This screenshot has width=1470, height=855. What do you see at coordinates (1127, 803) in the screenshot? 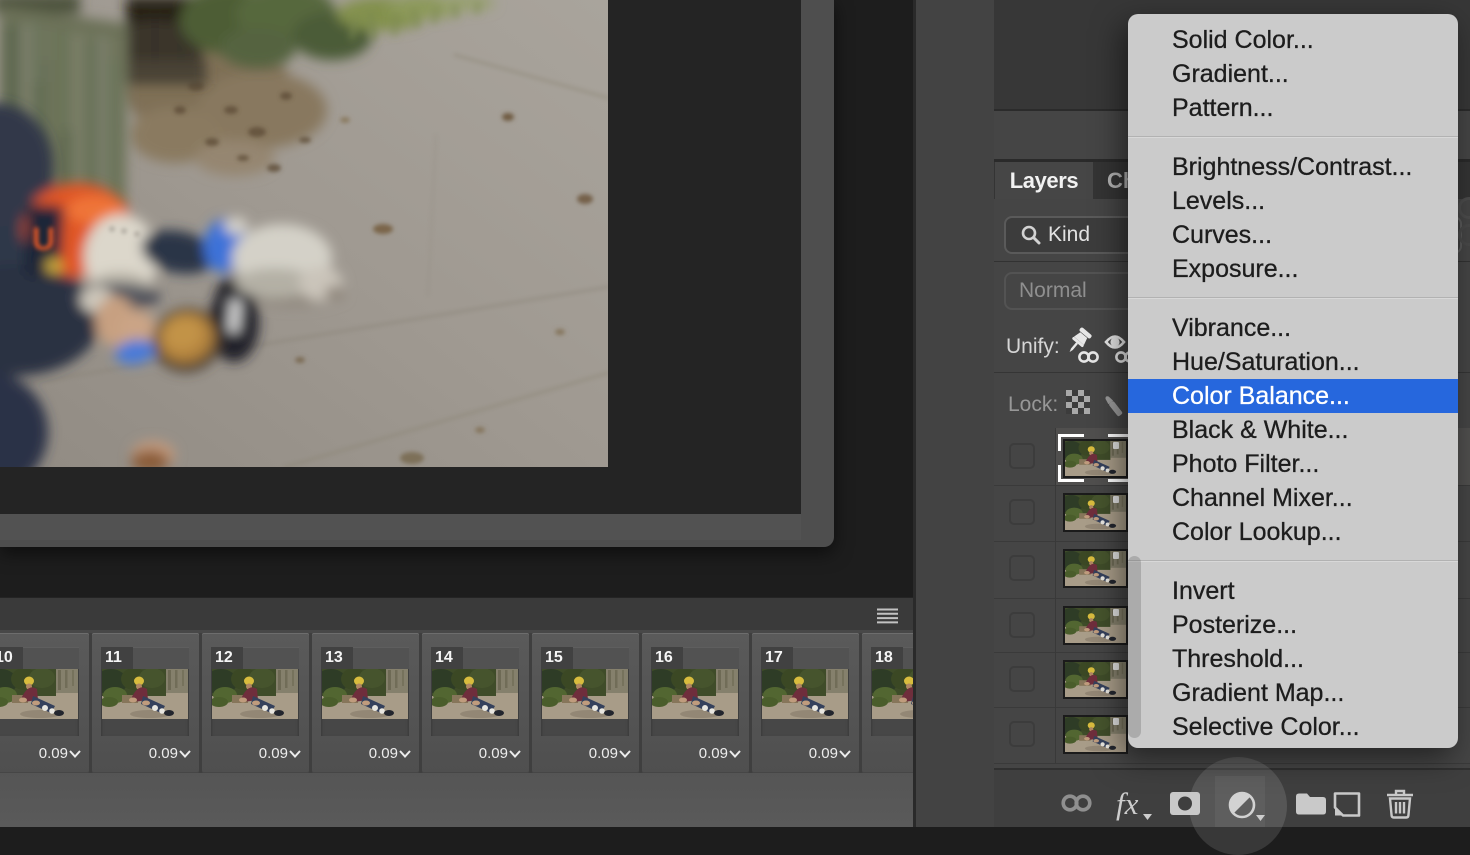
I see `svg-text: fx` at bounding box center [1127, 803].